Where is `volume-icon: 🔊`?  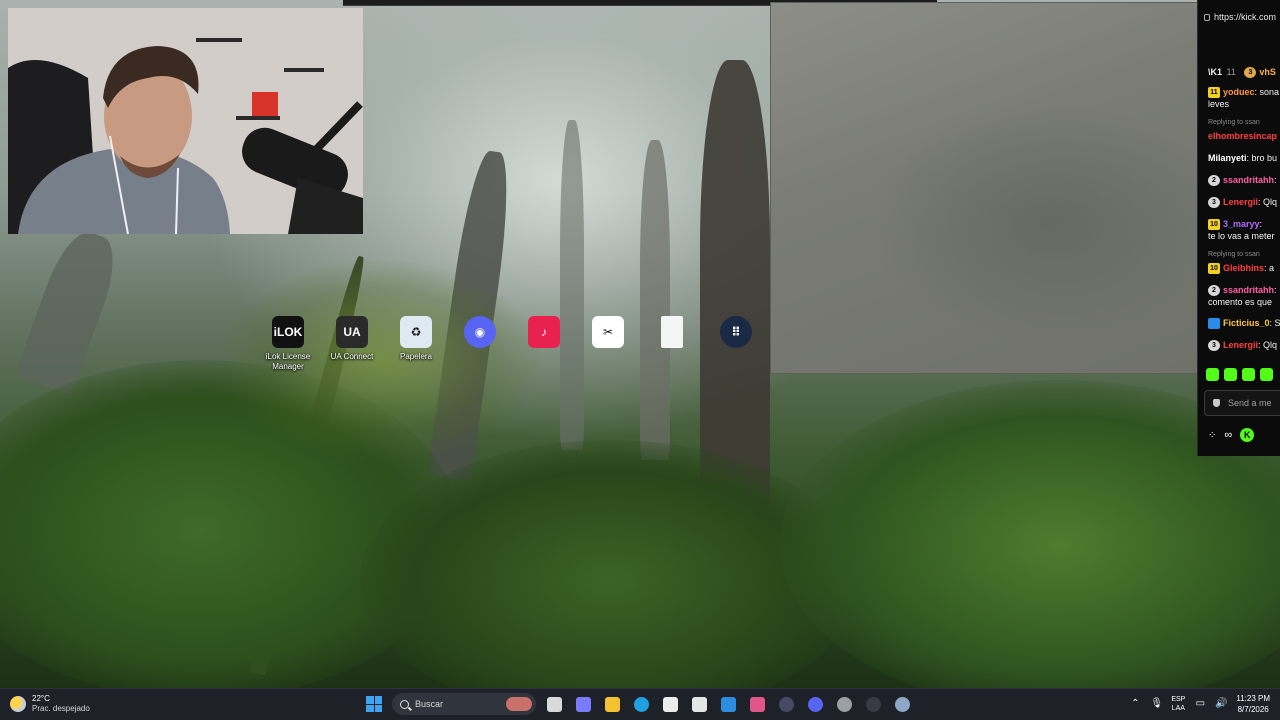
volume-icon: 🔊 is located at coordinates (1221, 704).